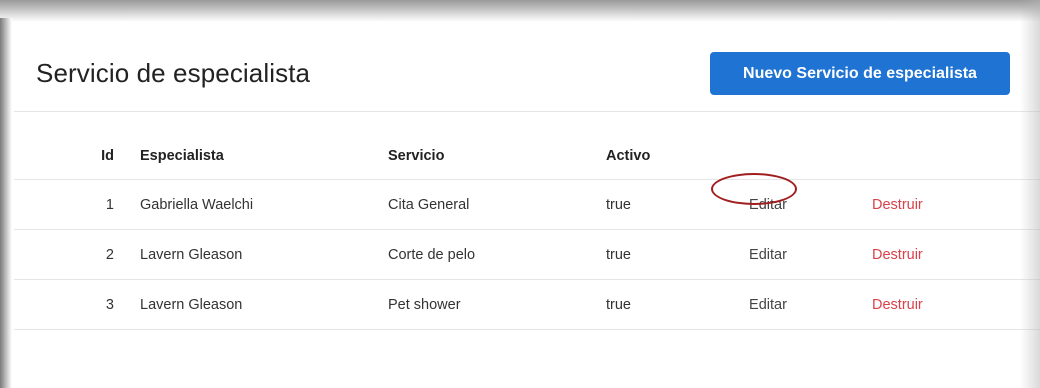 The width and height of the screenshot is (1040, 388). I want to click on header-especialista: Especialista, so click(182, 156).